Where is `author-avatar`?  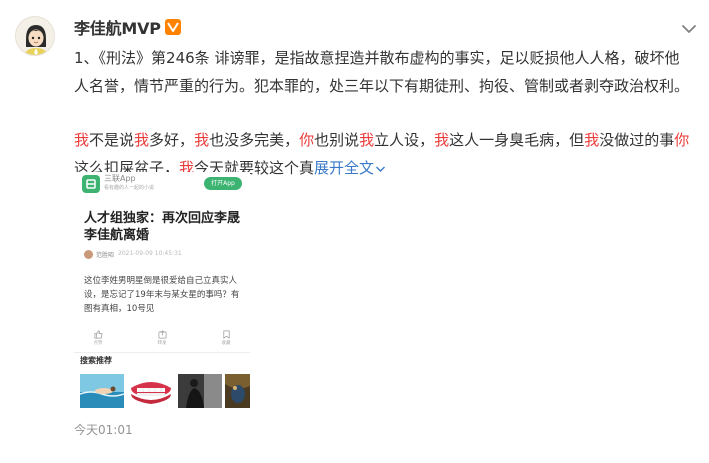
author-avatar is located at coordinates (88, 254).